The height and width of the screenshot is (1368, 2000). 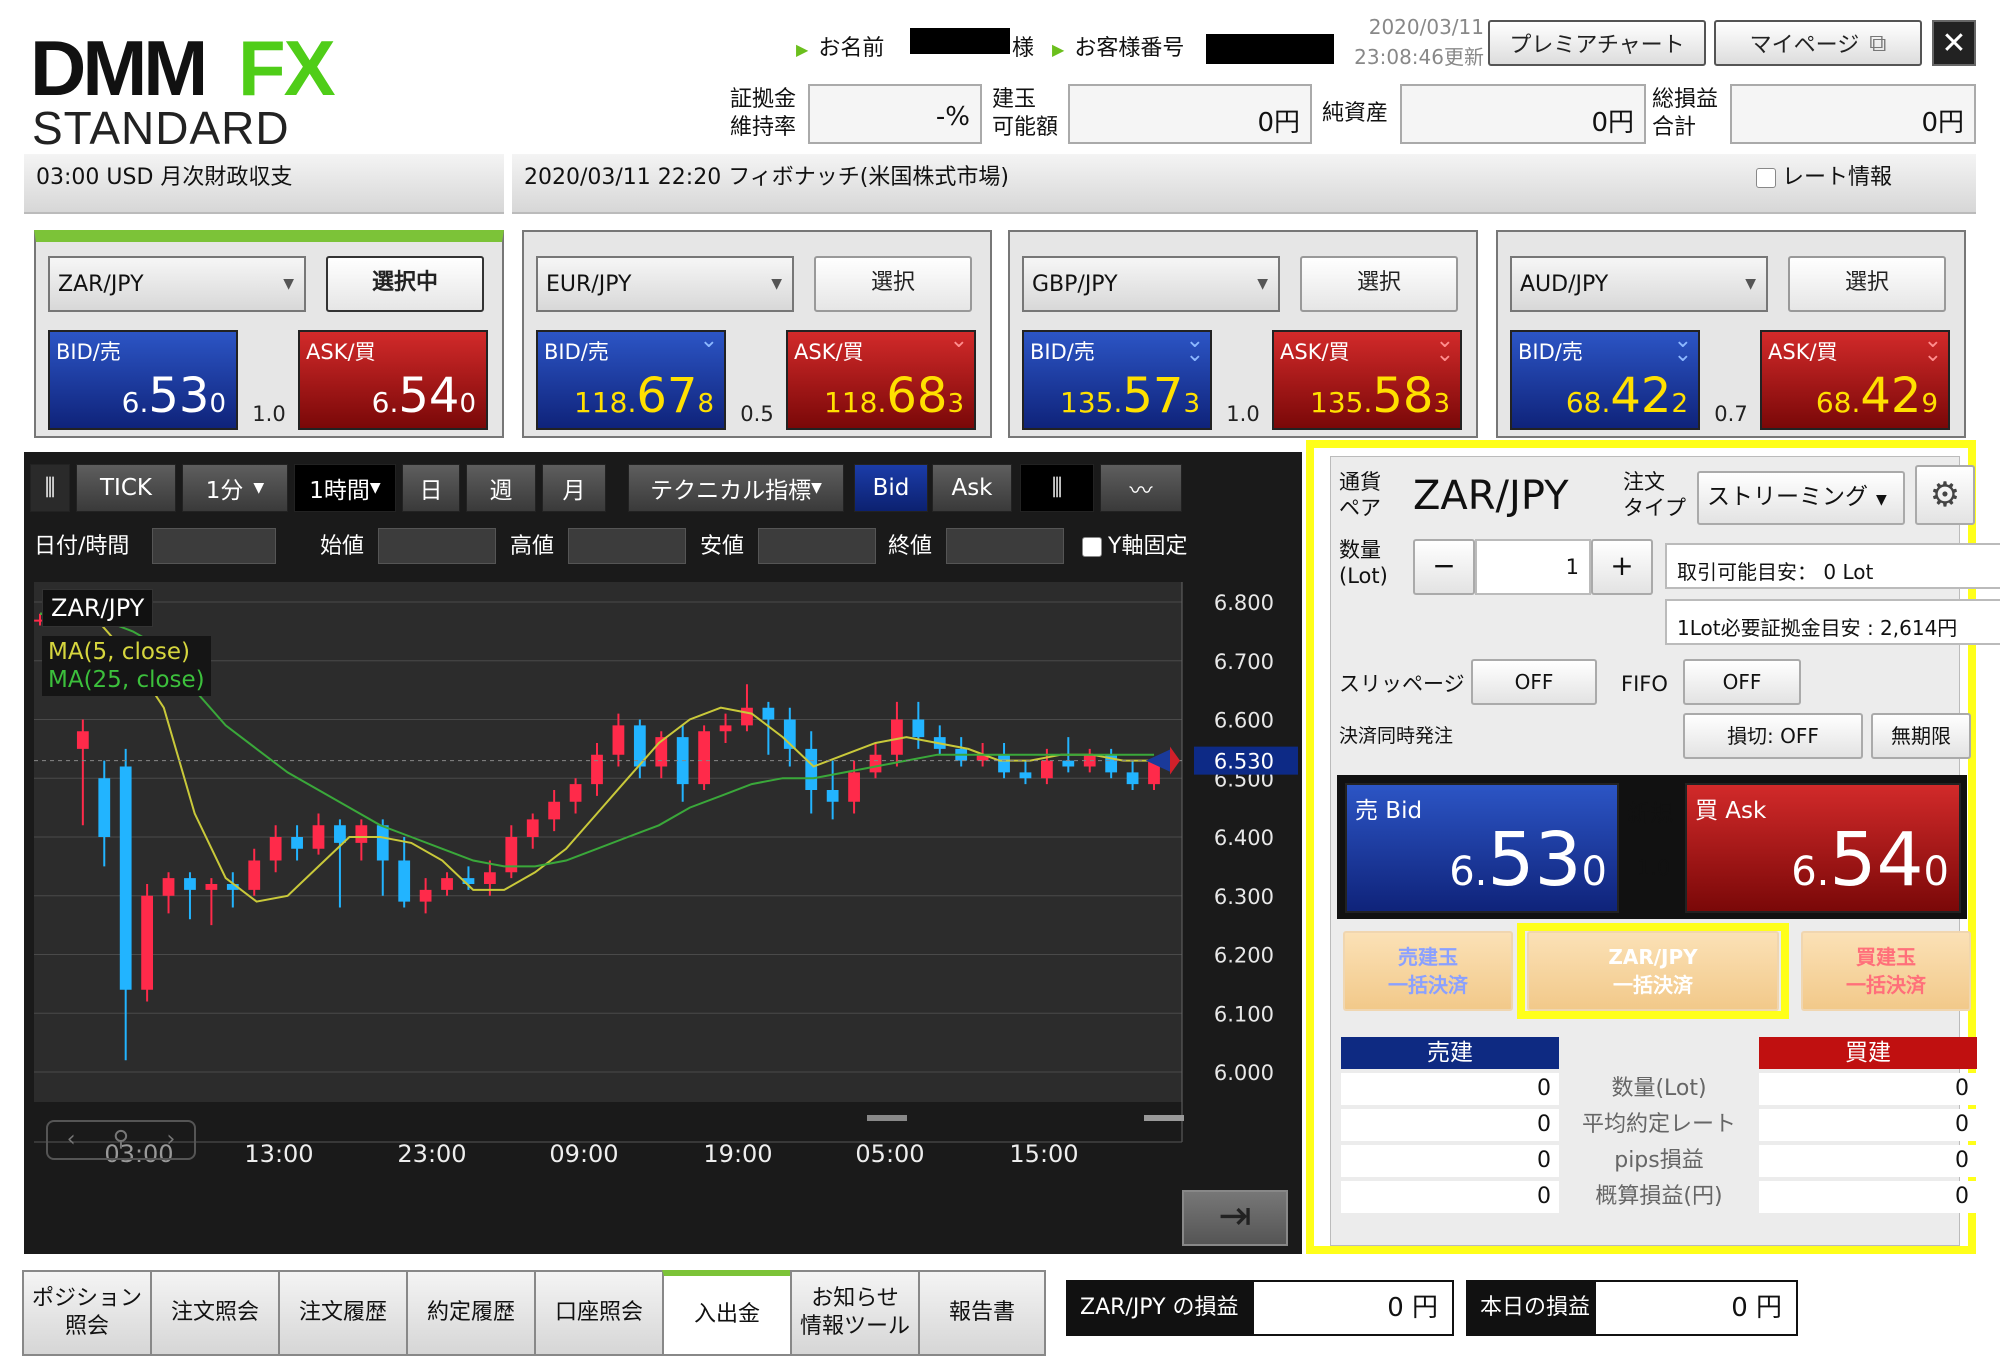 I want to click on buy-ask-button: 買 Ask 6.540, so click(x=1823, y=848).